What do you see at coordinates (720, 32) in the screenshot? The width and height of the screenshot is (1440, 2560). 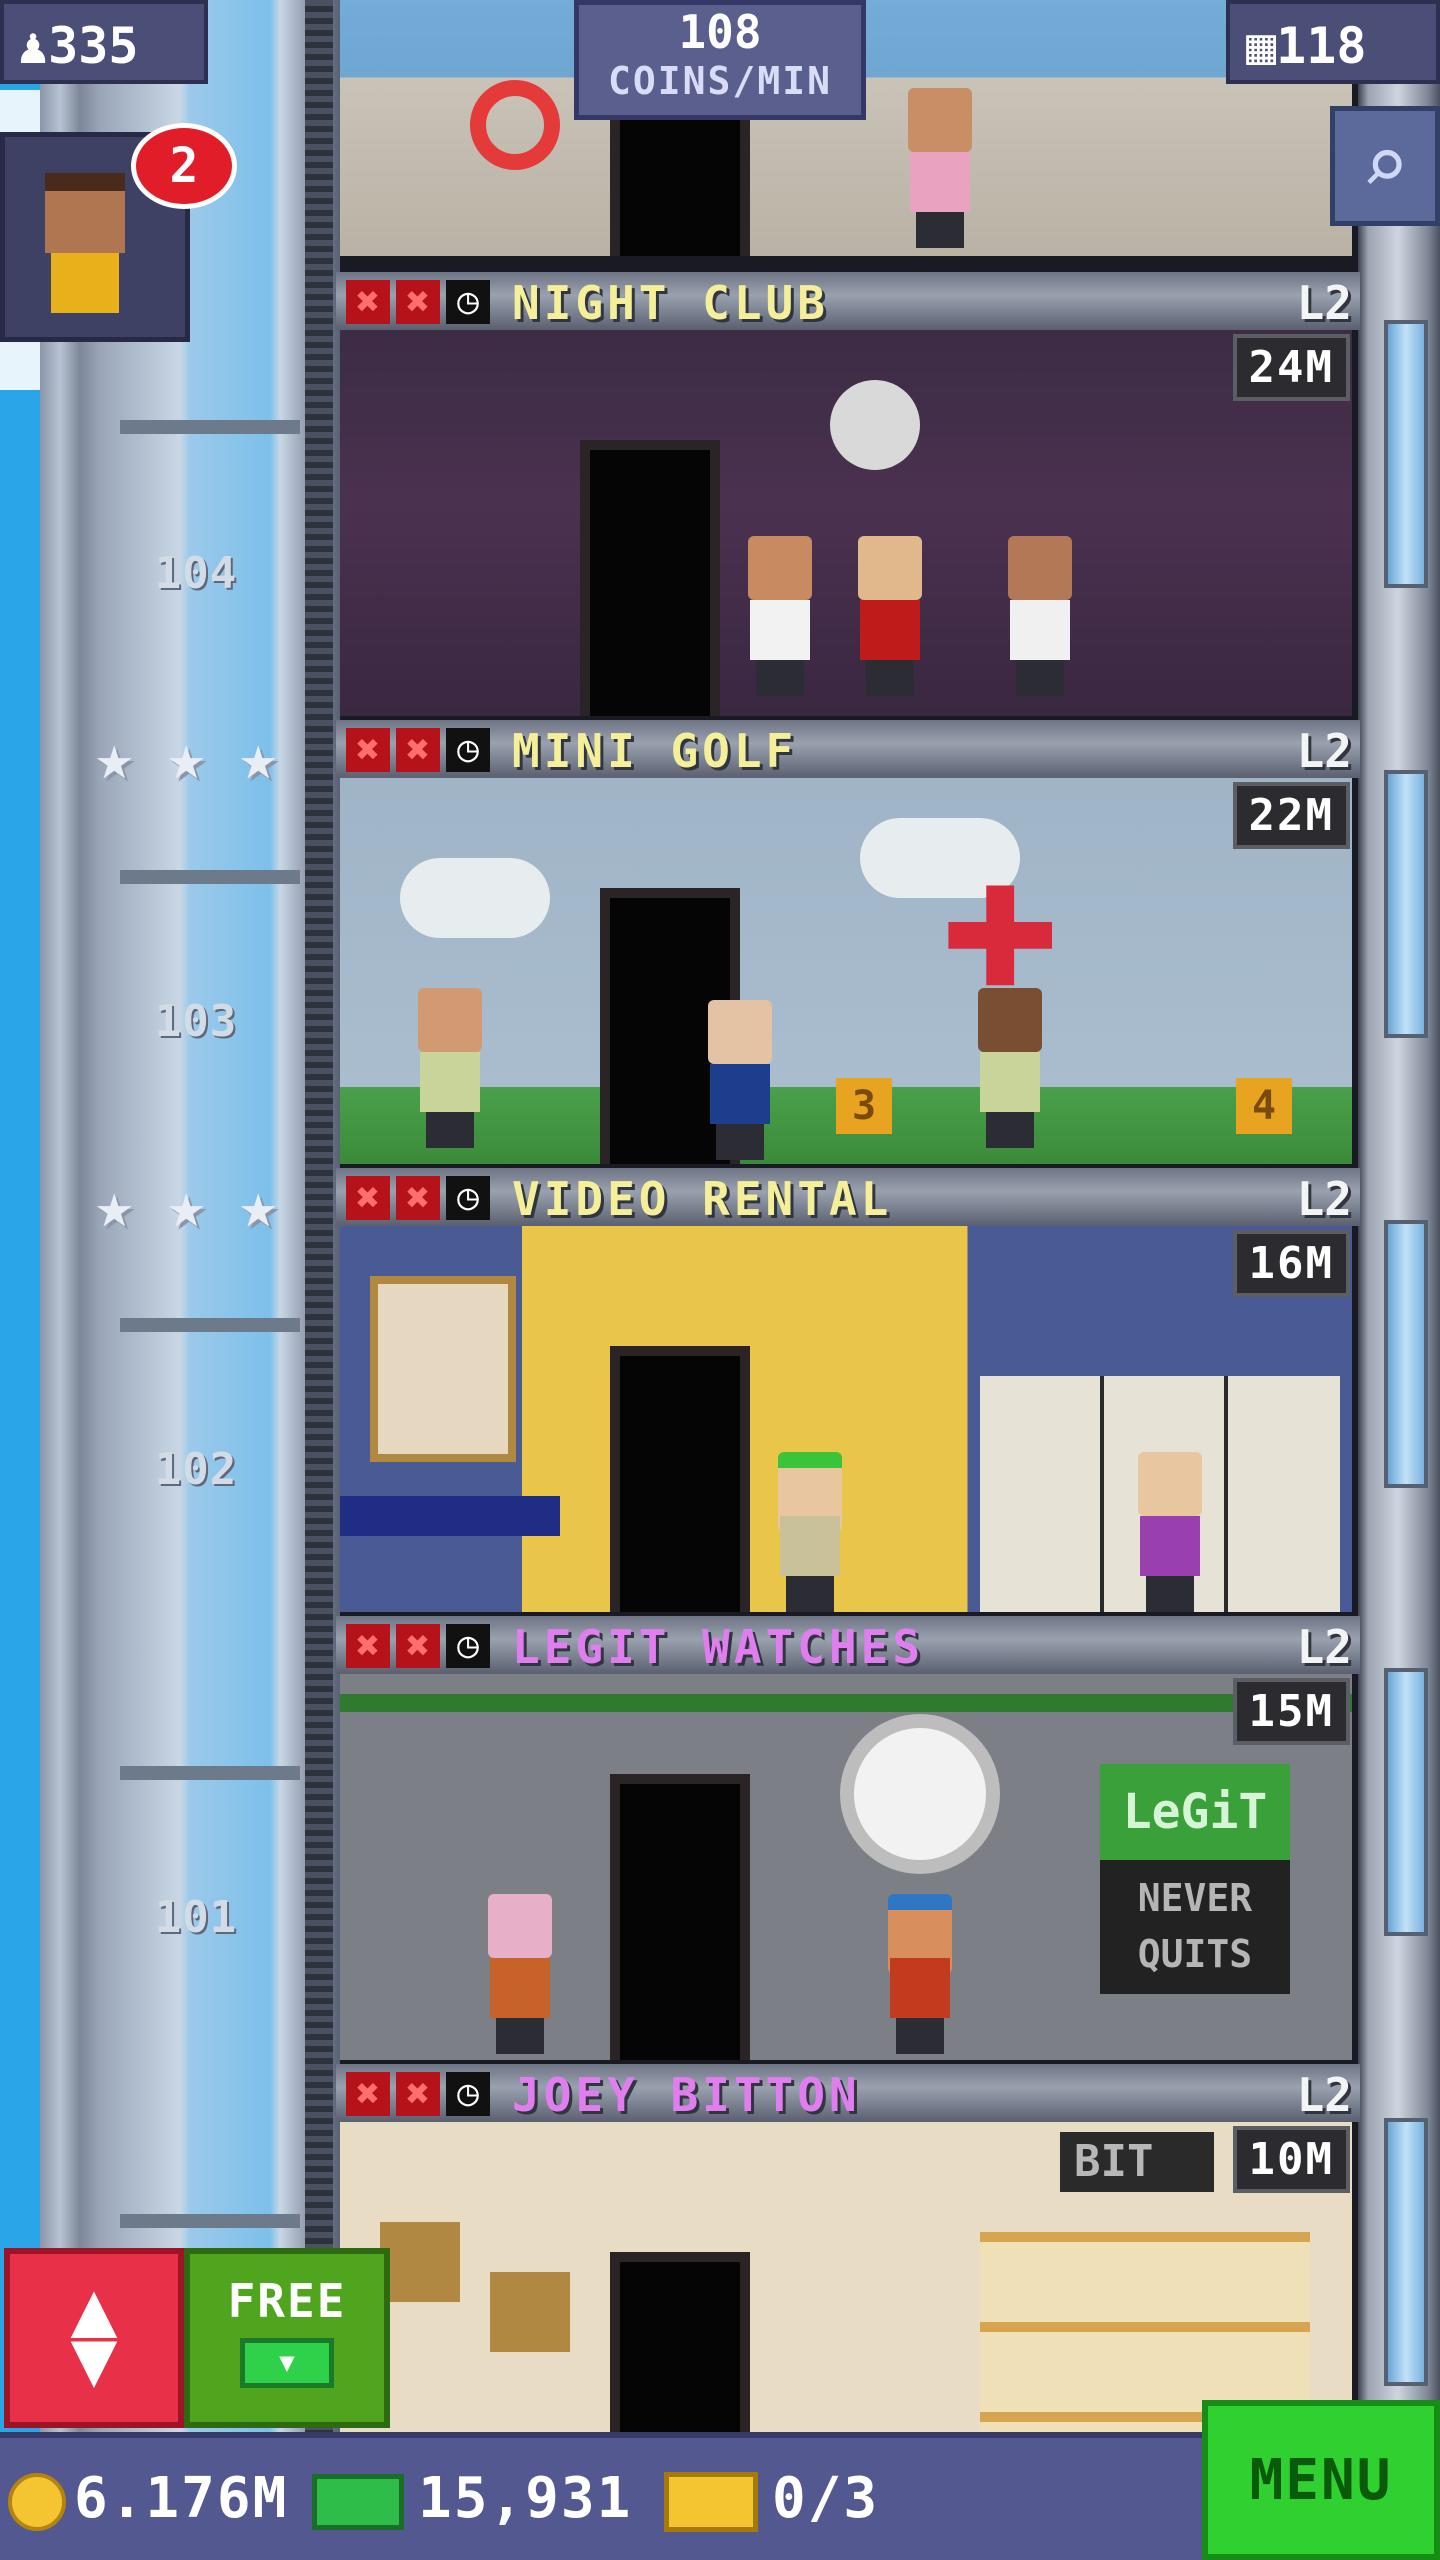 I see `coins-per-minute-value: 108` at bounding box center [720, 32].